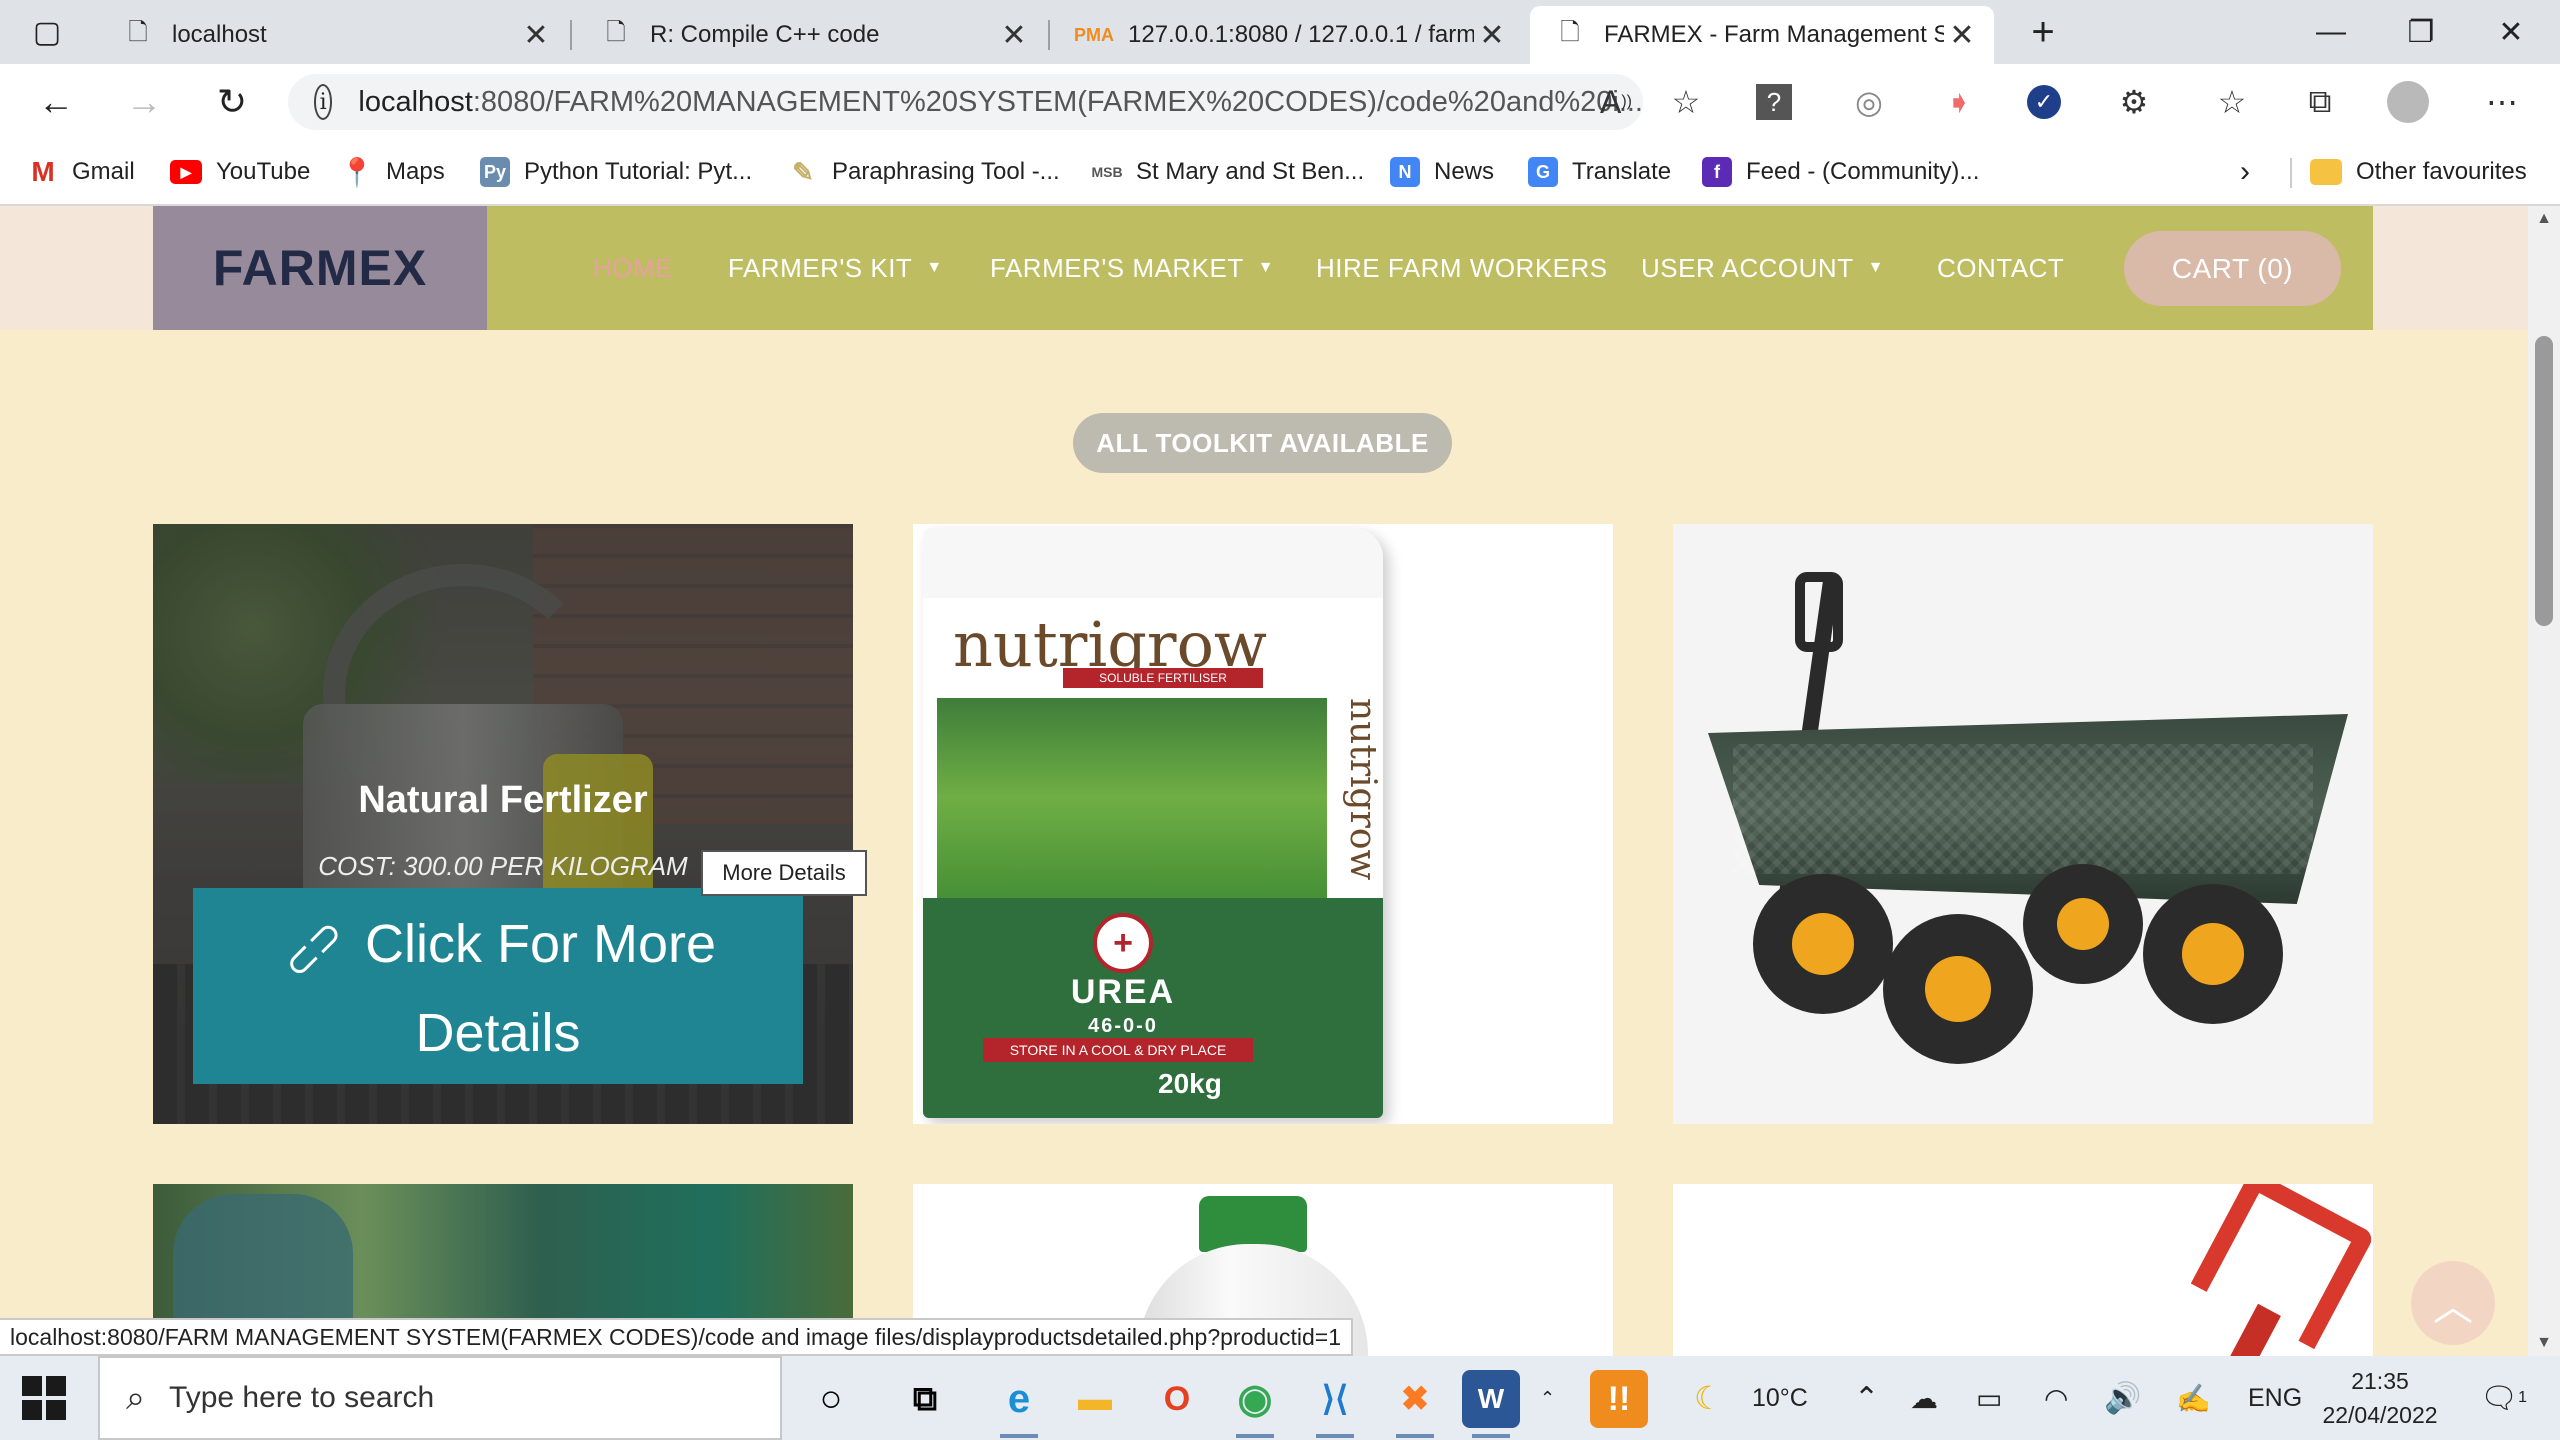  I want to click on chevron-right-icon: ›, so click(2245, 172).